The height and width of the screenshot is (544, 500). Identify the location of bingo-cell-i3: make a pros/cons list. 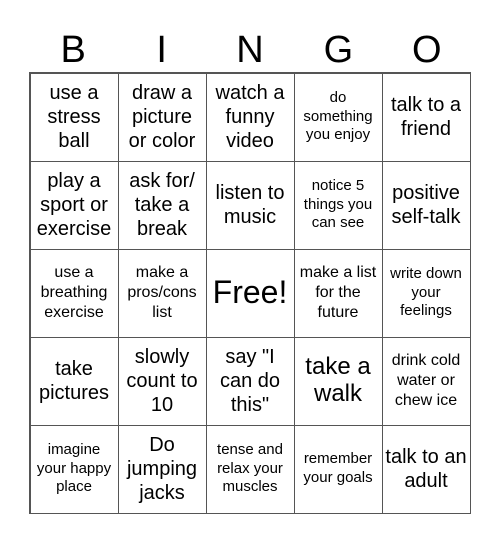
(162, 293).